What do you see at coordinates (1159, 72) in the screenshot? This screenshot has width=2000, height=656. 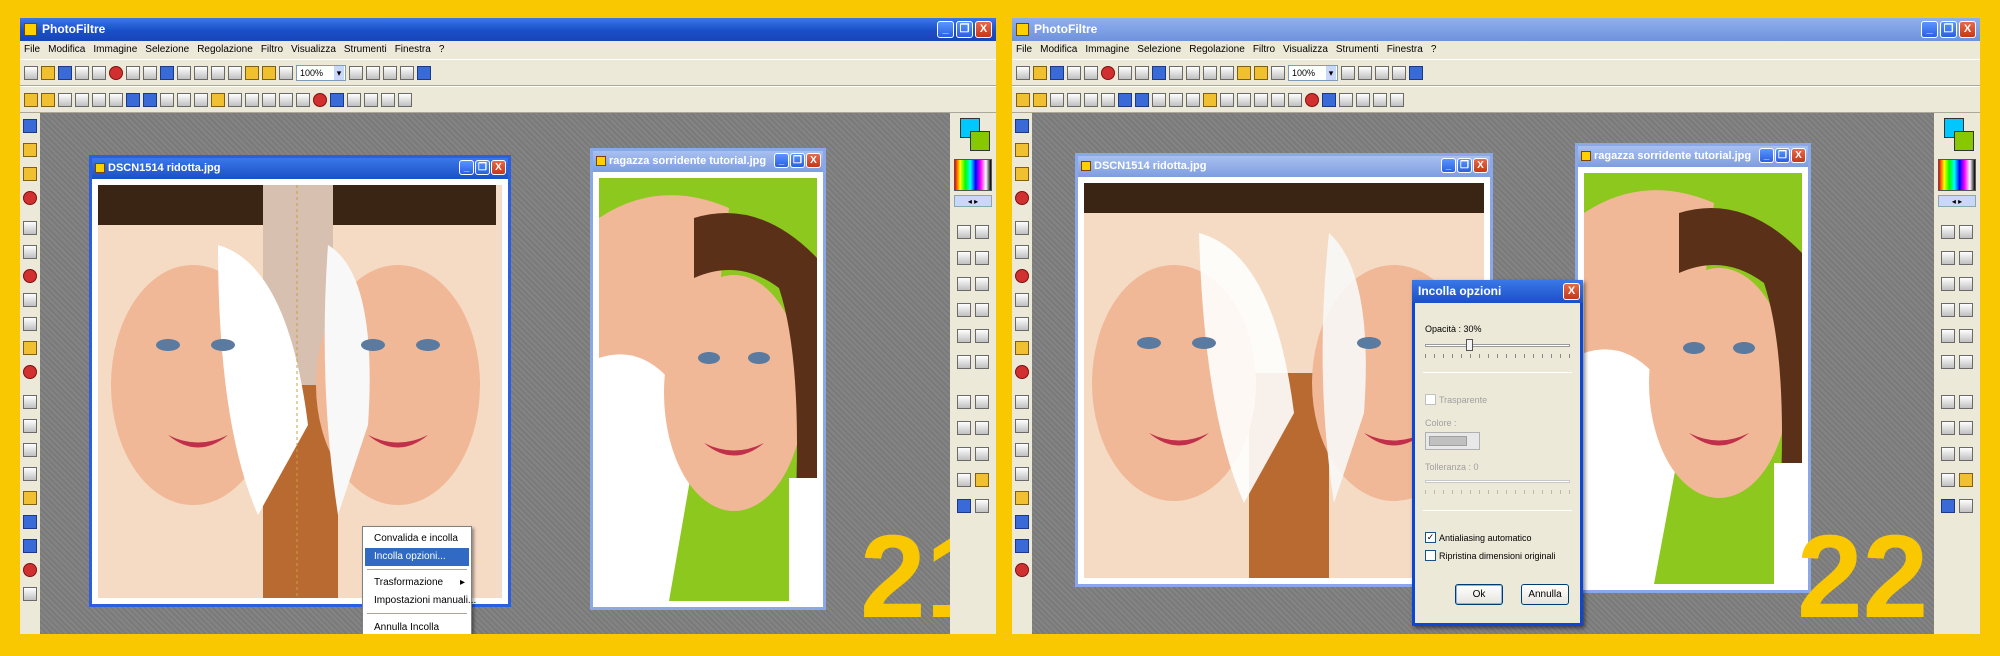 I see `paste-icon` at bounding box center [1159, 72].